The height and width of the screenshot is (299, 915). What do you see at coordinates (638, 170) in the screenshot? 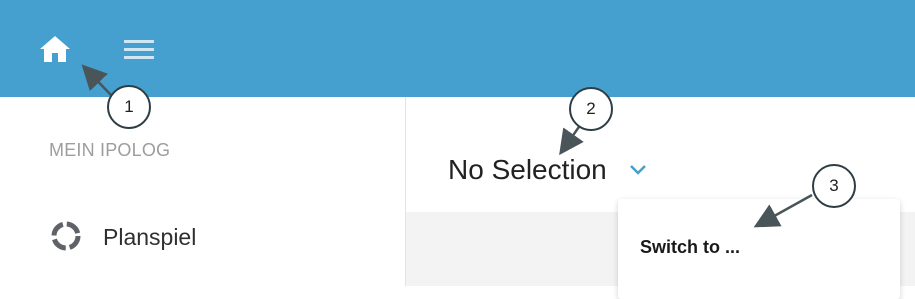
I see `chevron-down-icon` at bounding box center [638, 170].